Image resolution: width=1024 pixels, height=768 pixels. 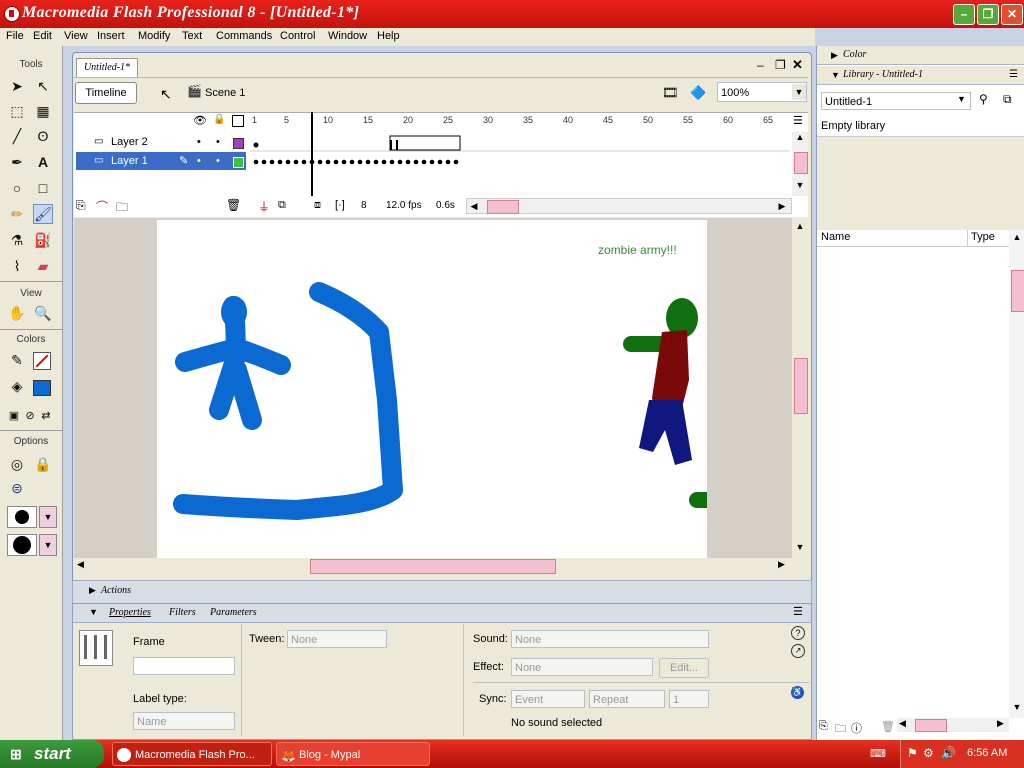 I want to click on eraser-tool-icon: ▰, so click(x=43, y=266).